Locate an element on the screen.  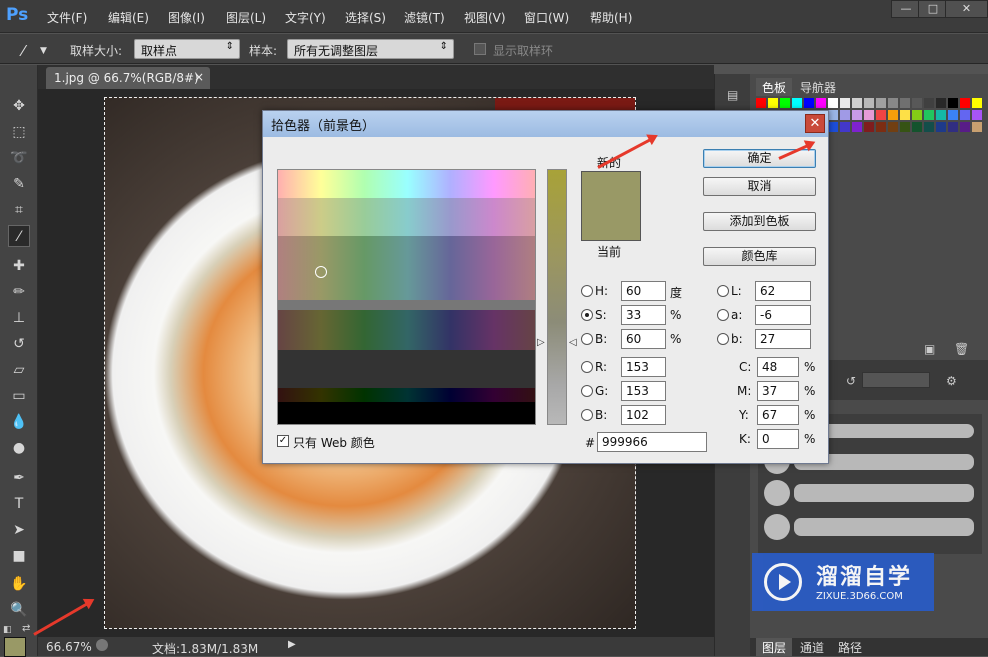
radio-h is located at coordinates (587, 291).